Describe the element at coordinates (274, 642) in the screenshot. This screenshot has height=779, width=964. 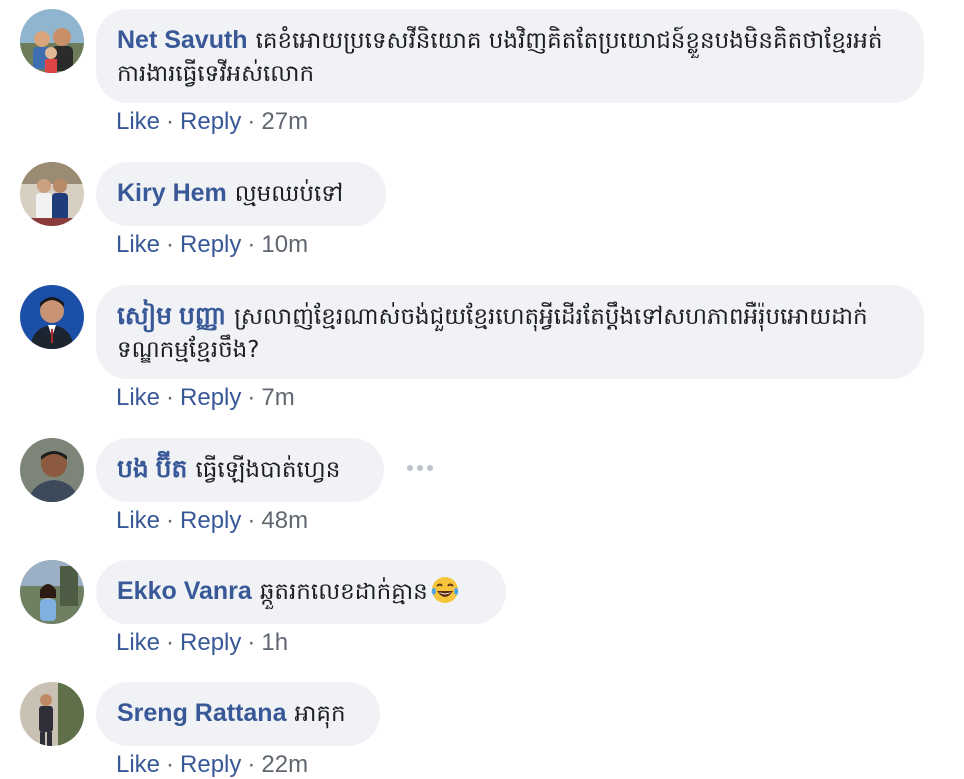
I see `comment-timestamp: 1h` at that location.